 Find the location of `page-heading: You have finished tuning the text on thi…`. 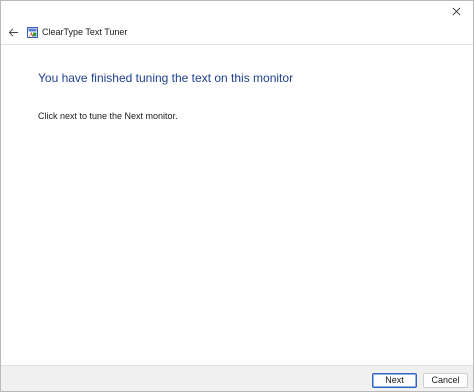

page-heading: You have finished tuning the text on thi… is located at coordinates (166, 78).